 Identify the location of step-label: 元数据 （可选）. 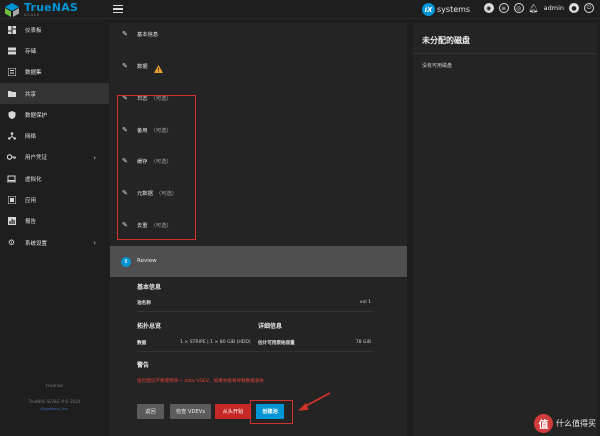
(157, 194).